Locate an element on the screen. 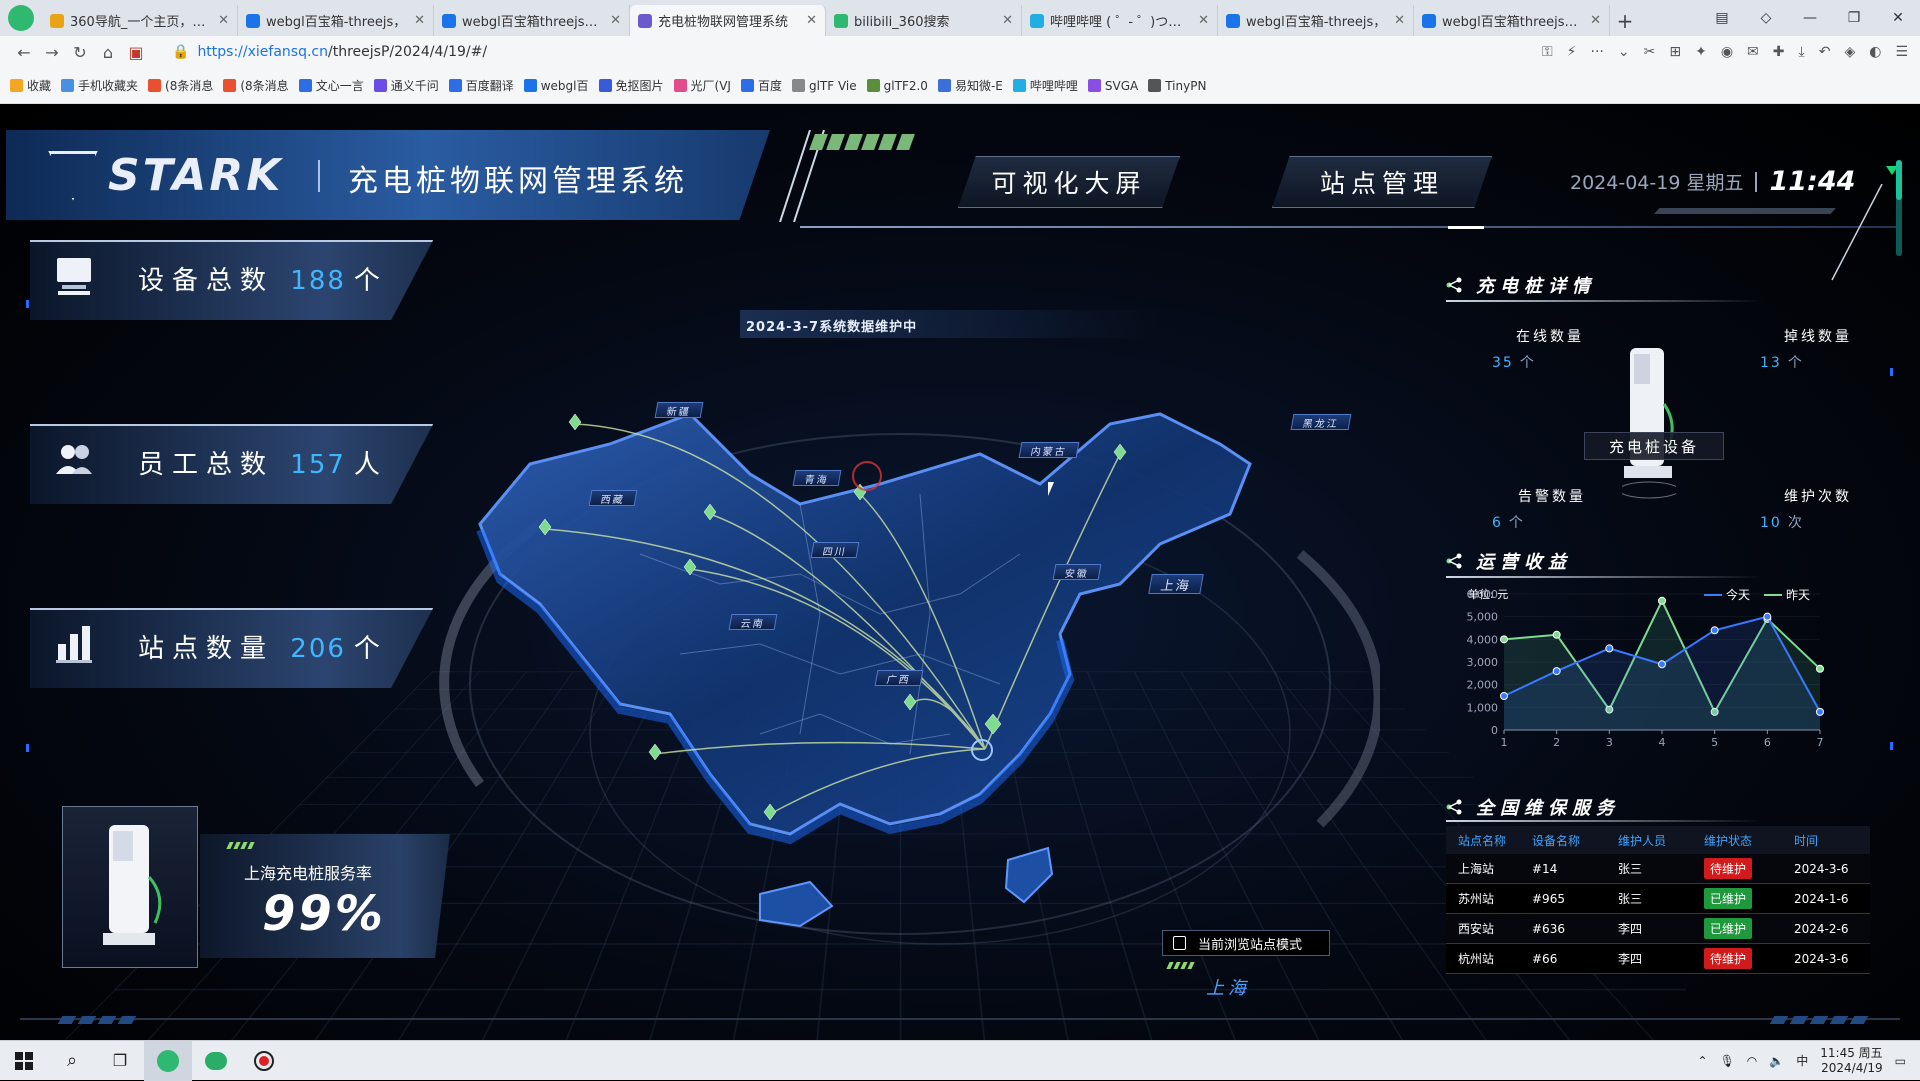 Image resolution: width=1920 pixels, height=1081 pixels. lightning-icon: ⚡ is located at coordinates (1572, 52).